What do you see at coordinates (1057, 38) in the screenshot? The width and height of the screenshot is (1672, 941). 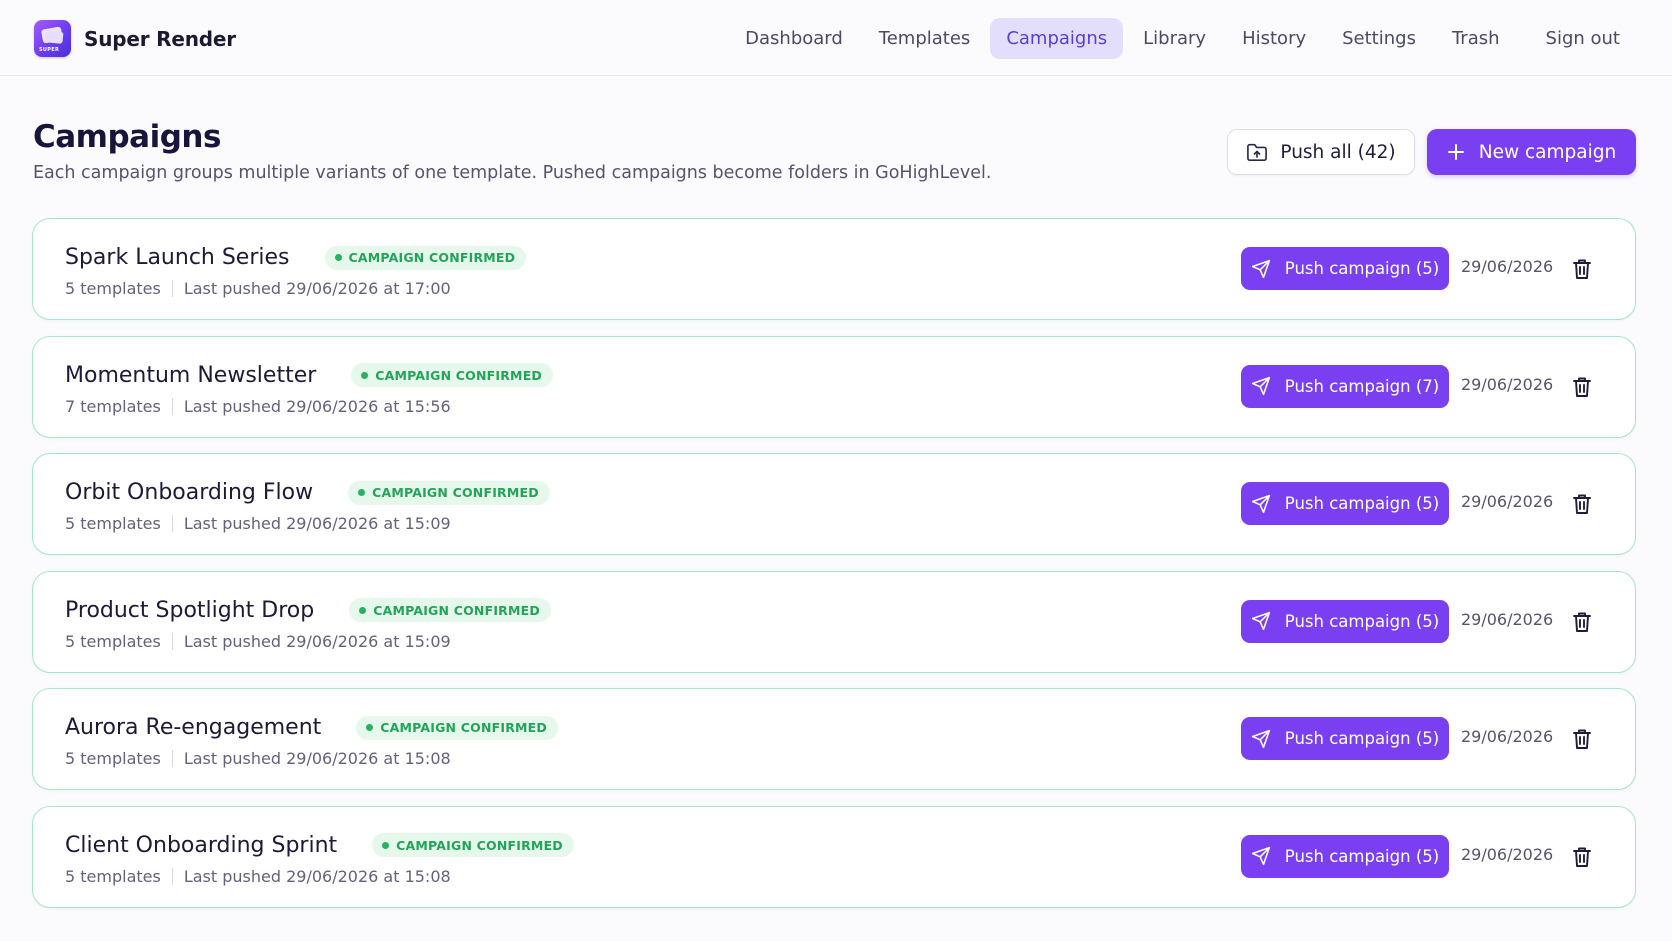 I see `nav-campaigns: Campaigns` at bounding box center [1057, 38].